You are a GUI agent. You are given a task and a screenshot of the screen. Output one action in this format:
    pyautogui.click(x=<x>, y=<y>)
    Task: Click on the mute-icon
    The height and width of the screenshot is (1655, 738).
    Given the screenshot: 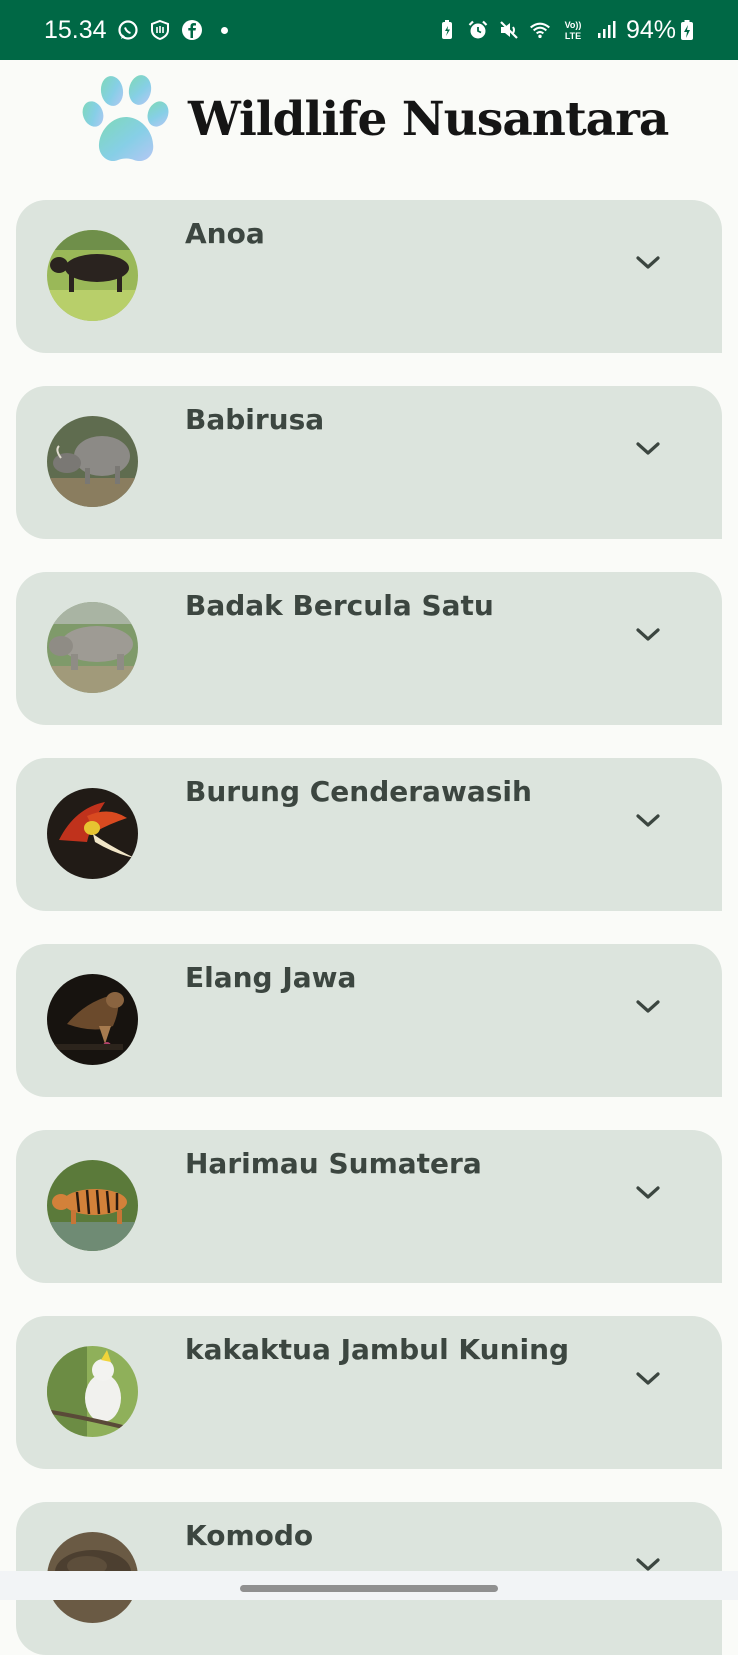 What is the action you would take?
    pyautogui.click(x=509, y=30)
    